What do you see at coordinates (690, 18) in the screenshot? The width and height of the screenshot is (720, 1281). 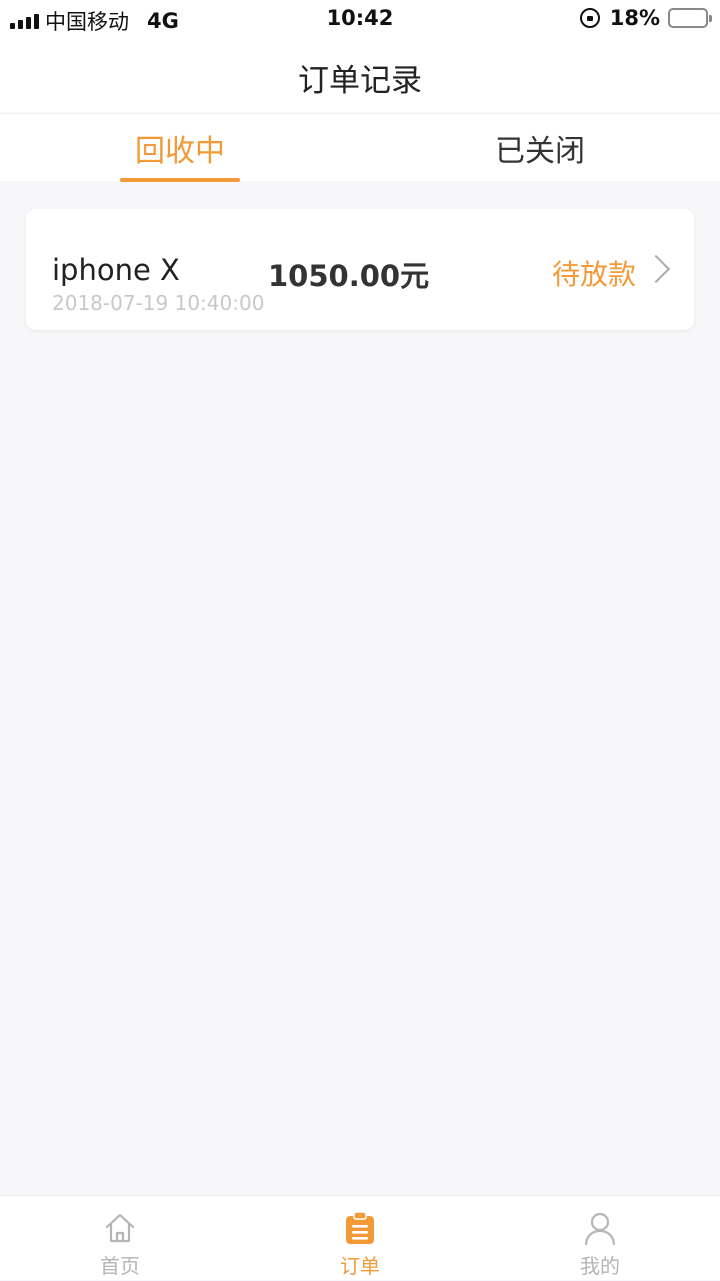 I see `battery-icon` at bounding box center [690, 18].